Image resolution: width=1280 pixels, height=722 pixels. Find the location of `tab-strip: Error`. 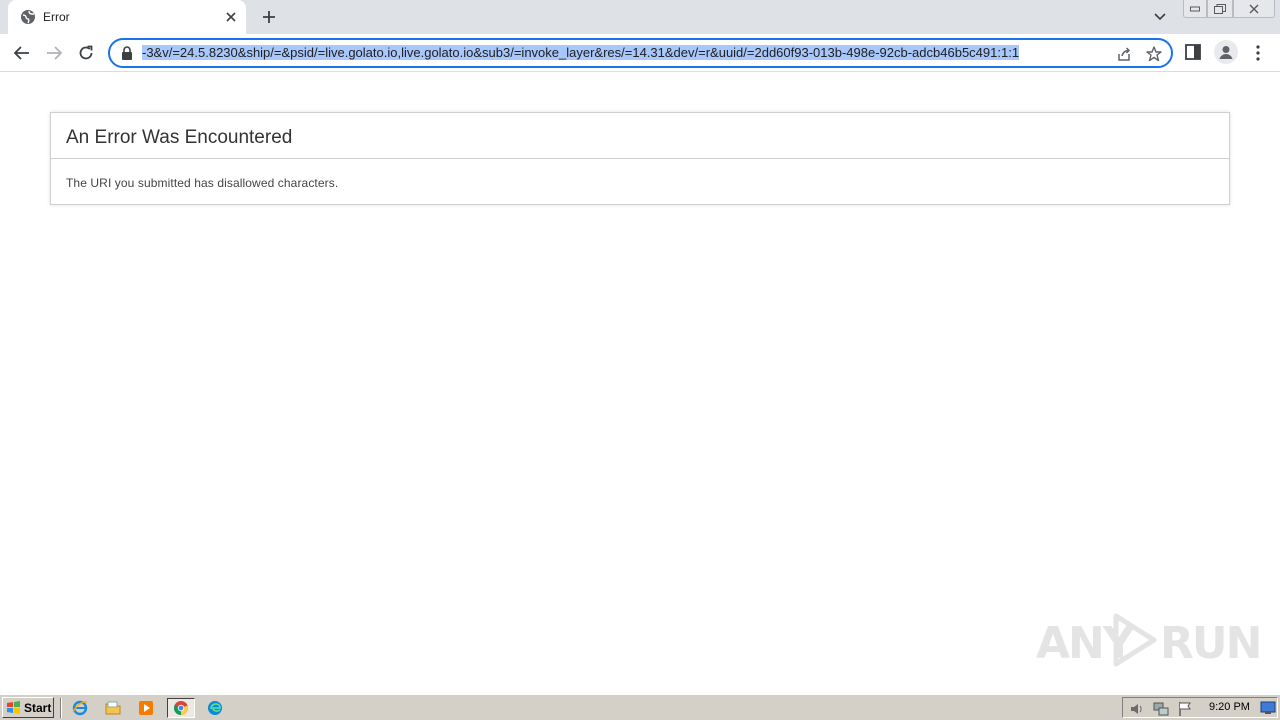

tab-strip: Error is located at coordinates (640, 17).